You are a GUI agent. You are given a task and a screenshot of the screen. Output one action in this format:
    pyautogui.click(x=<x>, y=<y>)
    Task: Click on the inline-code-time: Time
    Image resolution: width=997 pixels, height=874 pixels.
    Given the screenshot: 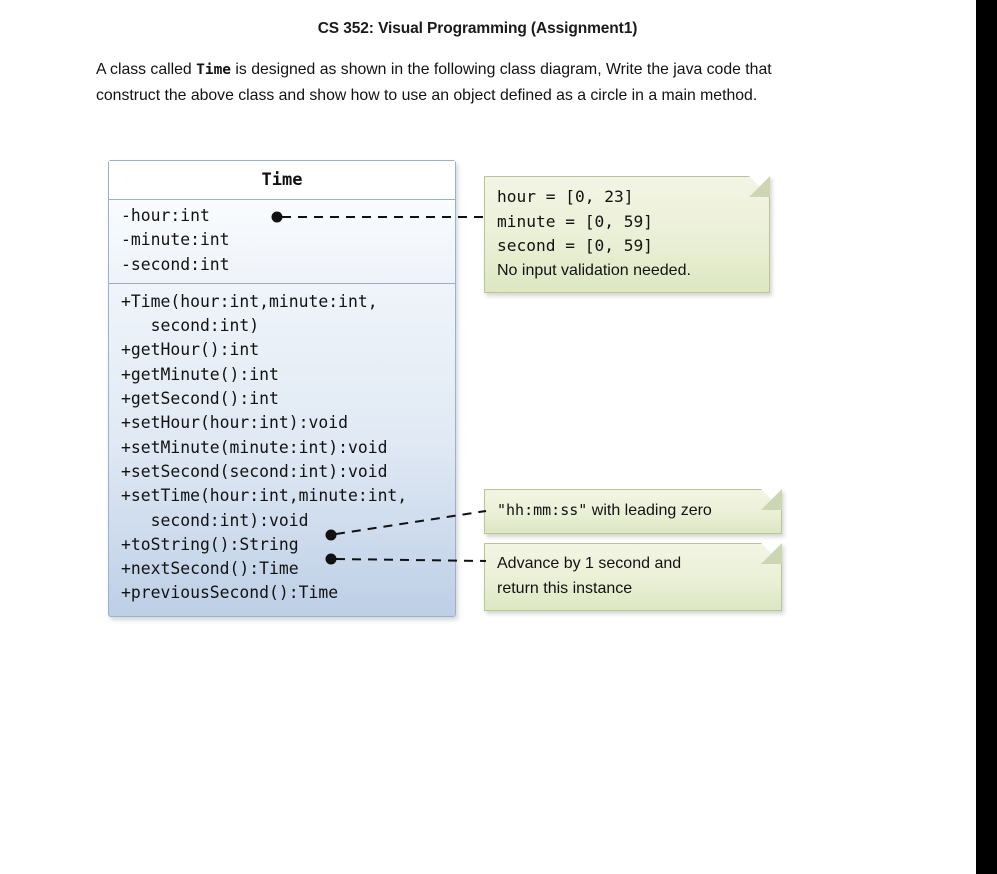 What is the action you would take?
    pyautogui.click(x=214, y=70)
    